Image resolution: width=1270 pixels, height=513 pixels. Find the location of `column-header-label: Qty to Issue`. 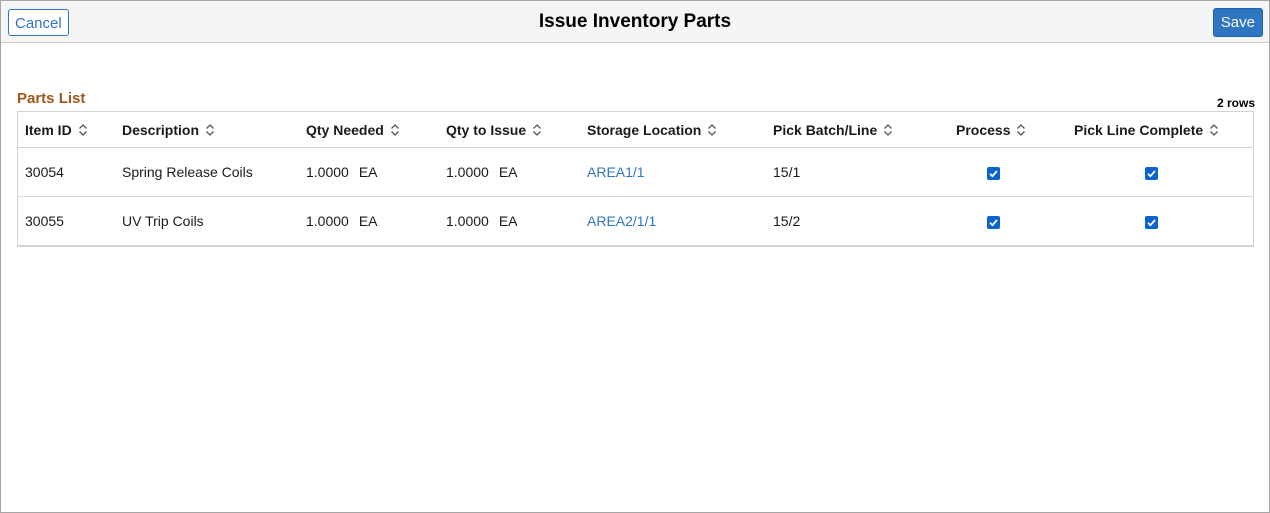

column-header-label: Qty to Issue is located at coordinates (486, 129).